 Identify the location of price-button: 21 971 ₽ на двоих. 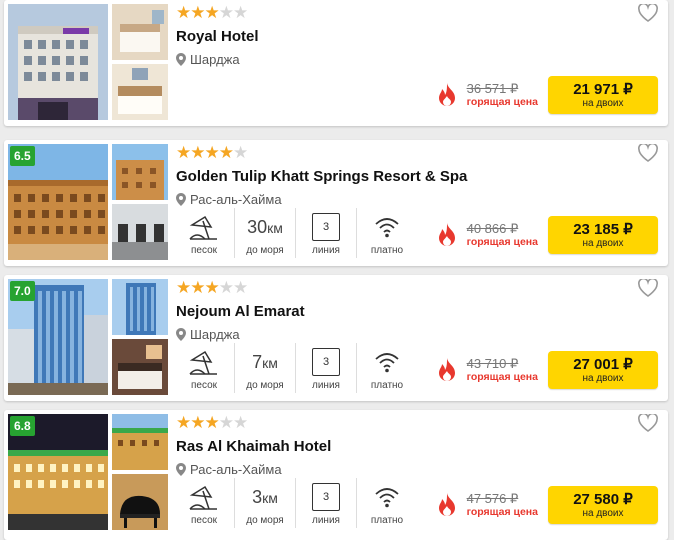
(603, 95).